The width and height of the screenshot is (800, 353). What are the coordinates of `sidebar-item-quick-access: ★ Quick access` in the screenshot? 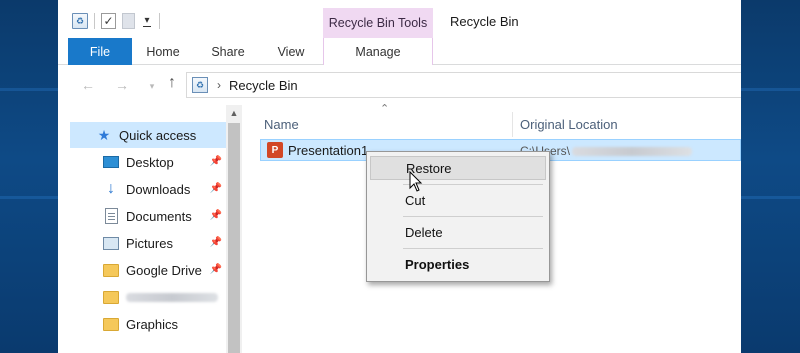 It's located at (148, 135).